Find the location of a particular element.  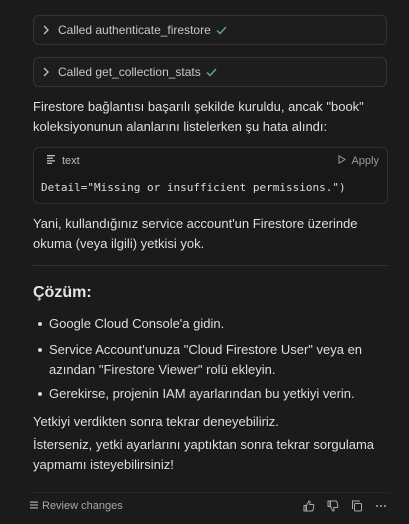

tool-call-get-collection-stats: Called get_collection_stats is located at coordinates (210, 72).